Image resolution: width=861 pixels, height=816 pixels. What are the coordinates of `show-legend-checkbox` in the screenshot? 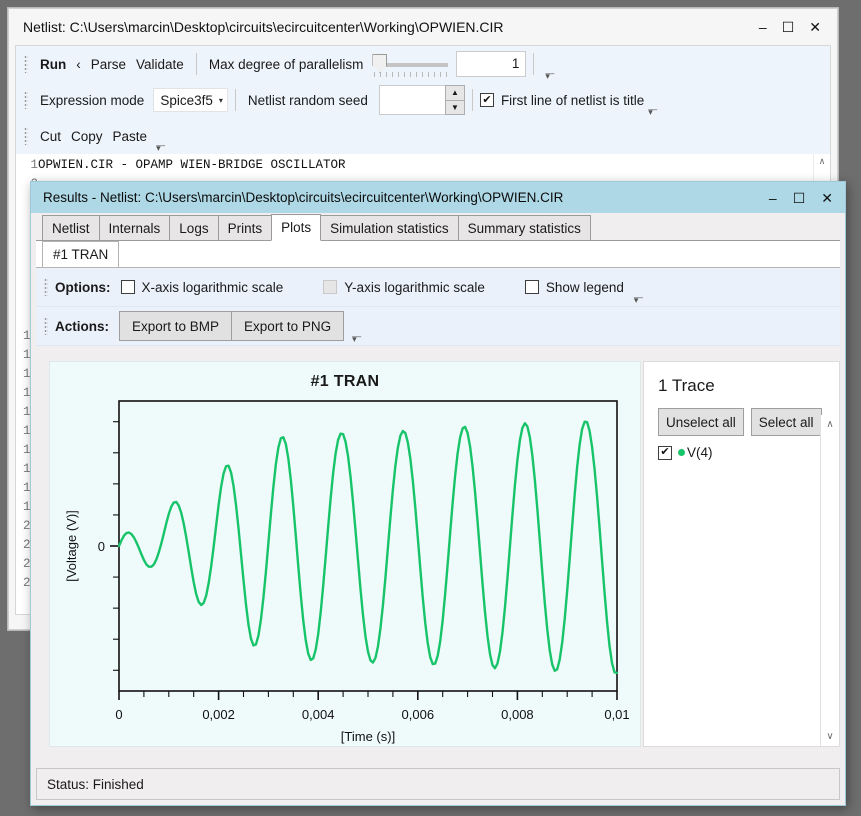 It's located at (531, 287).